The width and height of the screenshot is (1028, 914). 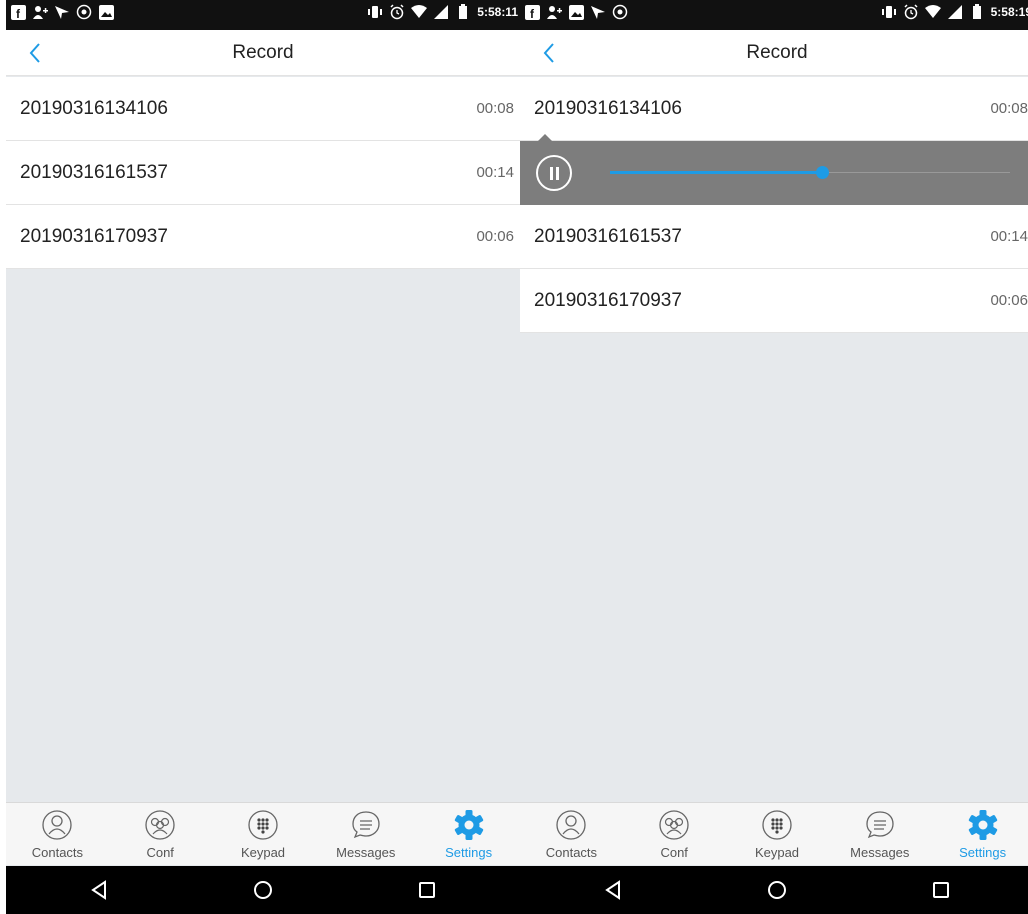 What do you see at coordinates (822, 172) in the screenshot?
I see `progress-thumb` at bounding box center [822, 172].